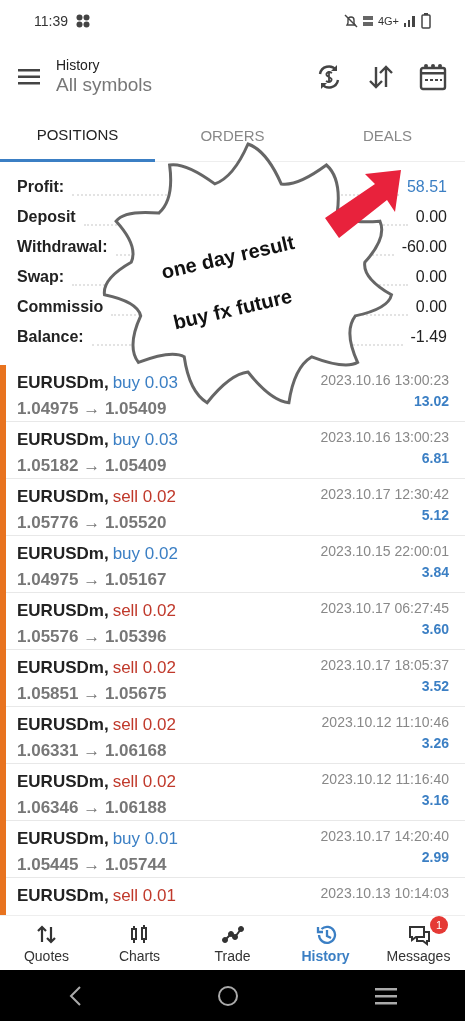 The width and height of the screenshot is (465, 1024). What do you see at coordinates (92, 636) in the screenshot?
I see `price-range: 1.05576 → 1.05396` at bounding box center [92, 636].